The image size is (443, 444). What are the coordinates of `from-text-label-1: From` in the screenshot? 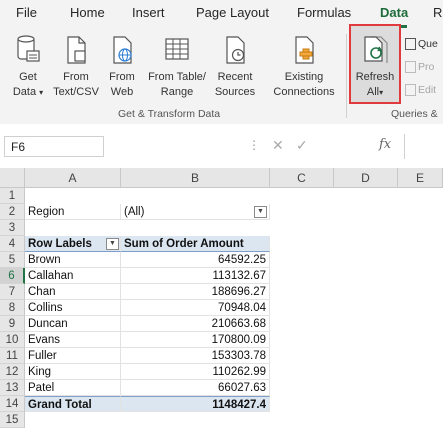 It's located at (76, 77).